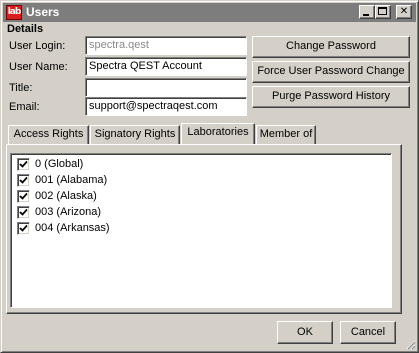 The height and width of the screenshot is (353, 419). I want to click on list-item: 0 (Global), so click(50, 164).